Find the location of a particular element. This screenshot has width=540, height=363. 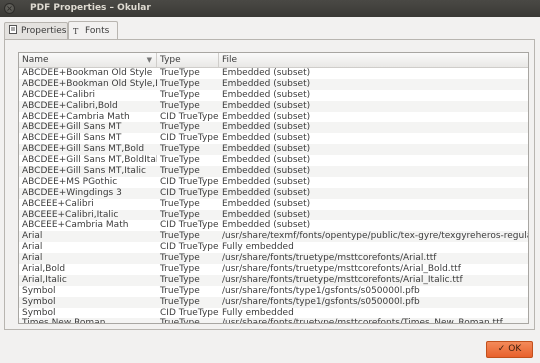

column-header-file: File is located at coordinates (373, 60).